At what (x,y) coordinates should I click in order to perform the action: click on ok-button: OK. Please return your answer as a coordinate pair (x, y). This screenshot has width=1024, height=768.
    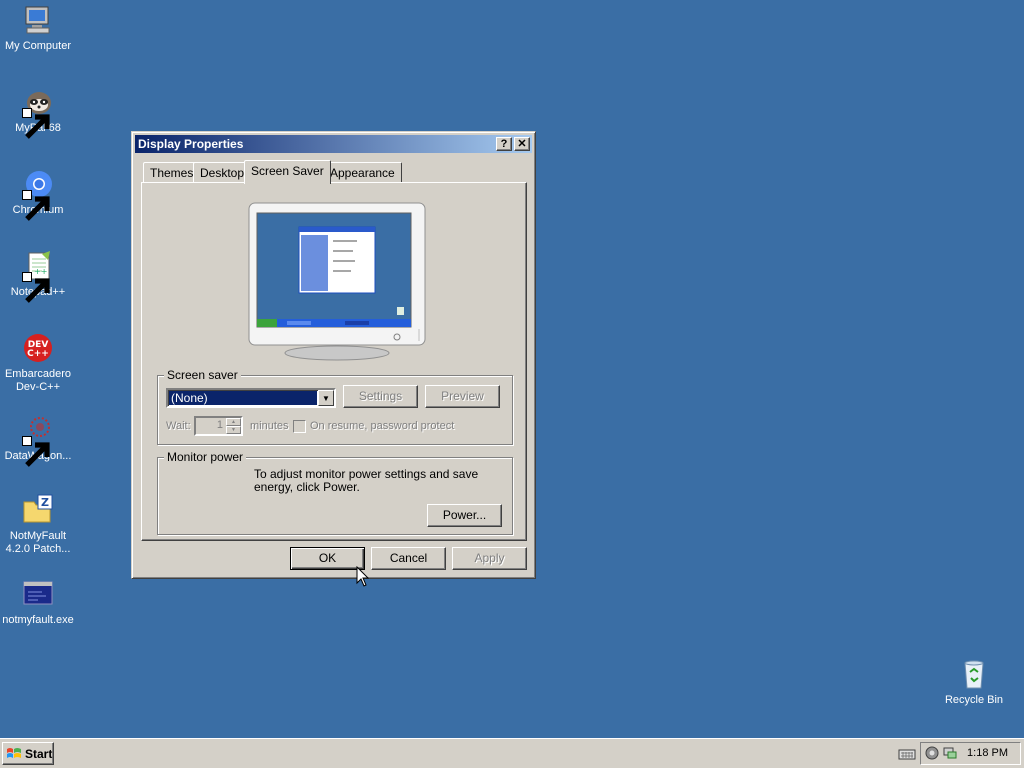
    Looking at the image, I should click on (327, 558).